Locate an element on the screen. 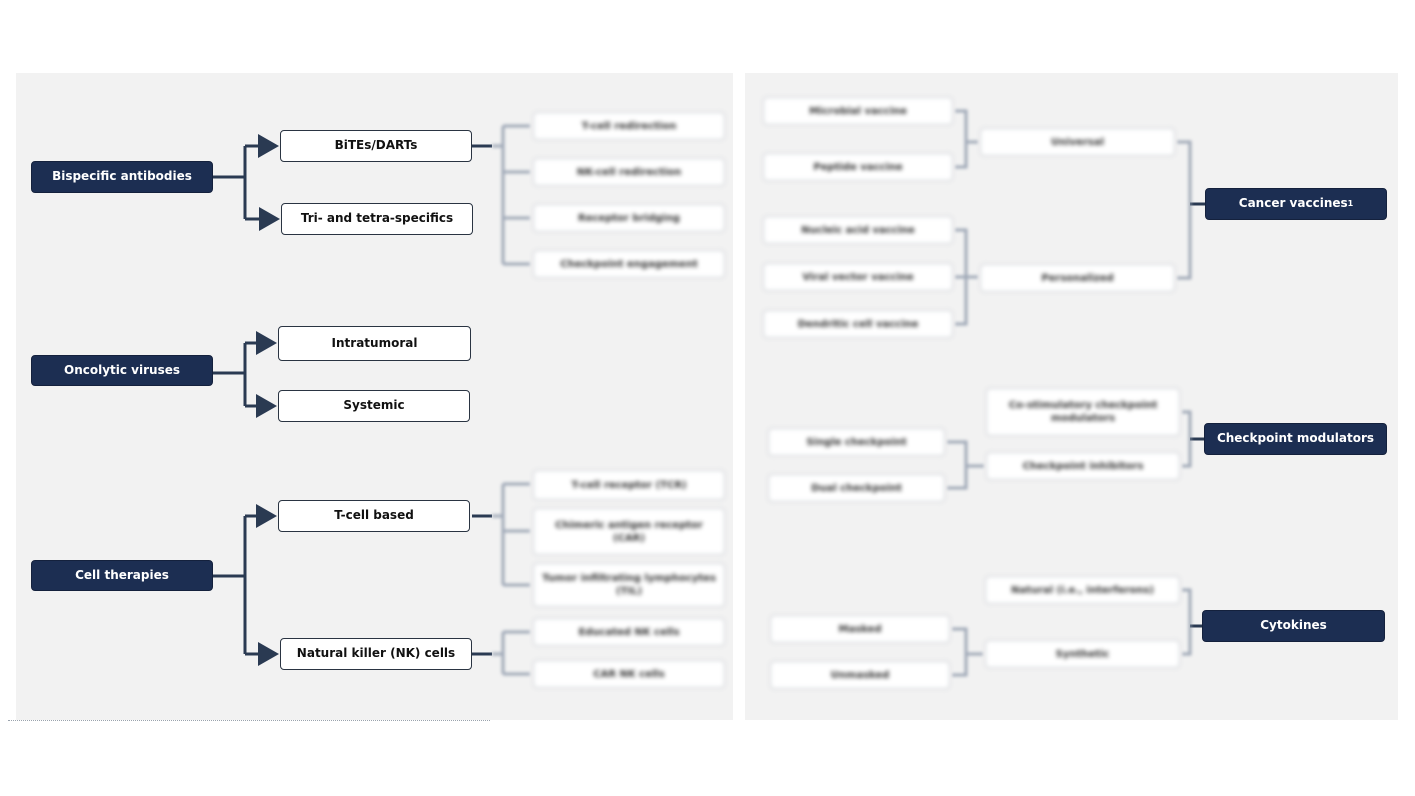 This screenshot has width=1415, height=796. checkpoint-sub-box: Single checkpoint is located at coordinates (856, 442).